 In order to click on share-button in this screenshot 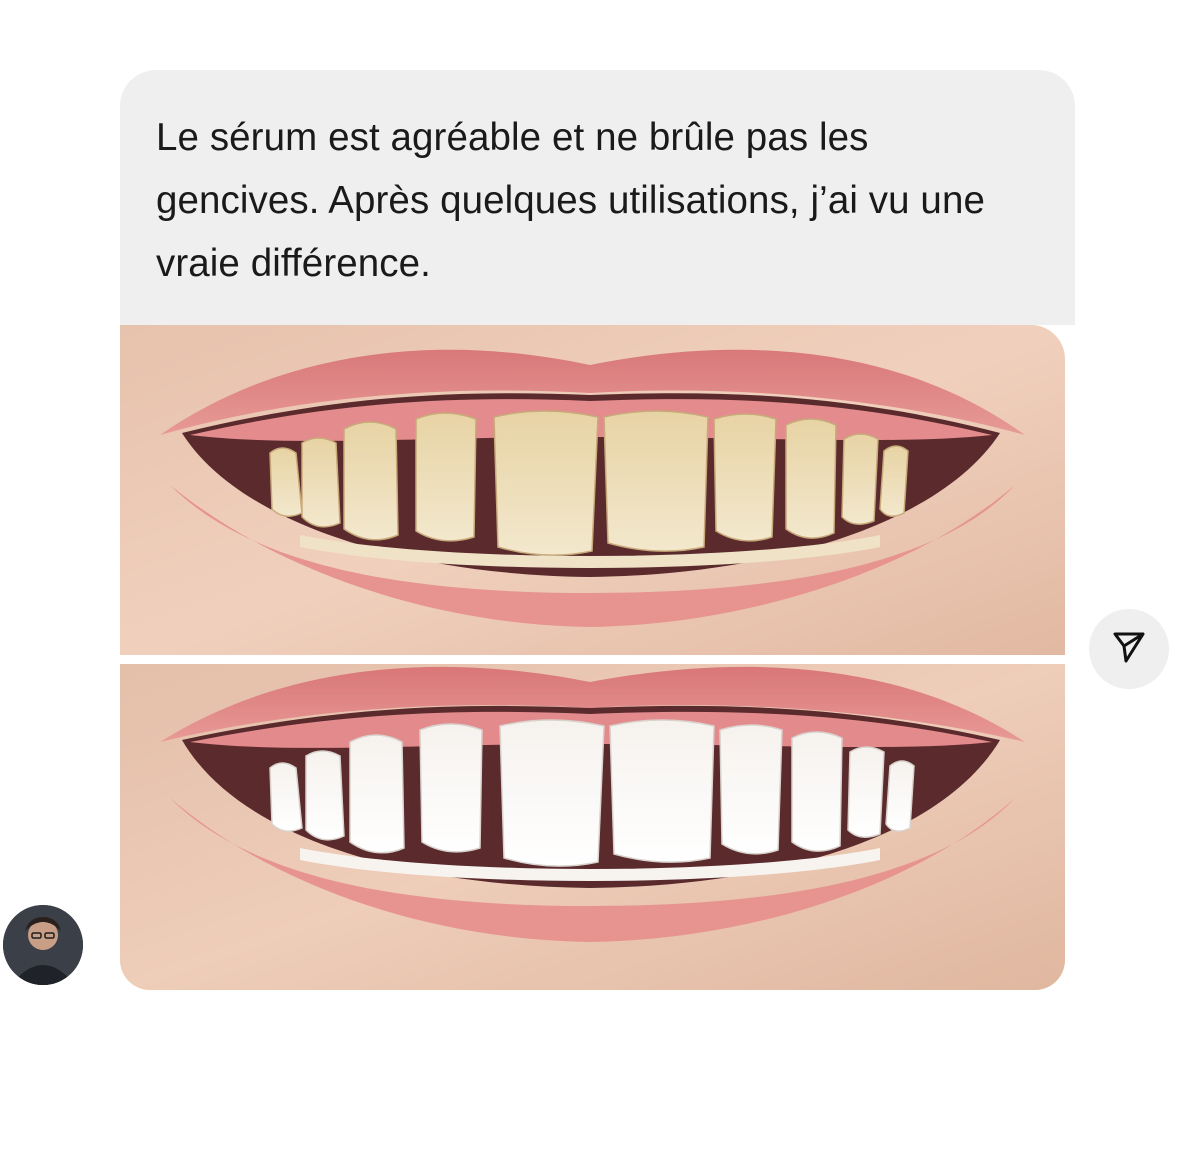, I will do `click(1129, 649)`.